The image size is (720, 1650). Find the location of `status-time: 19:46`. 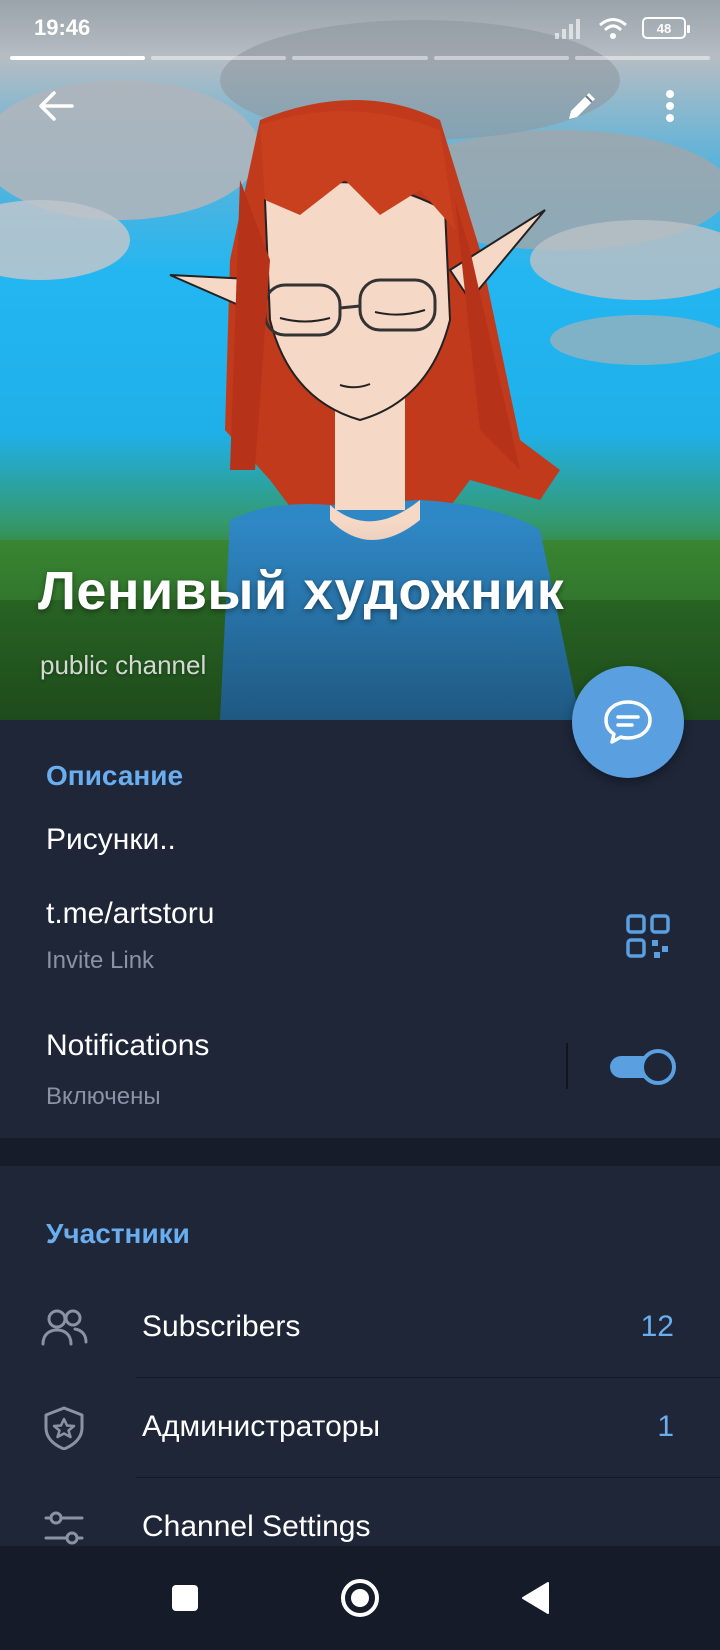

status-time: 19:46 is located at coordinates (62, 27).